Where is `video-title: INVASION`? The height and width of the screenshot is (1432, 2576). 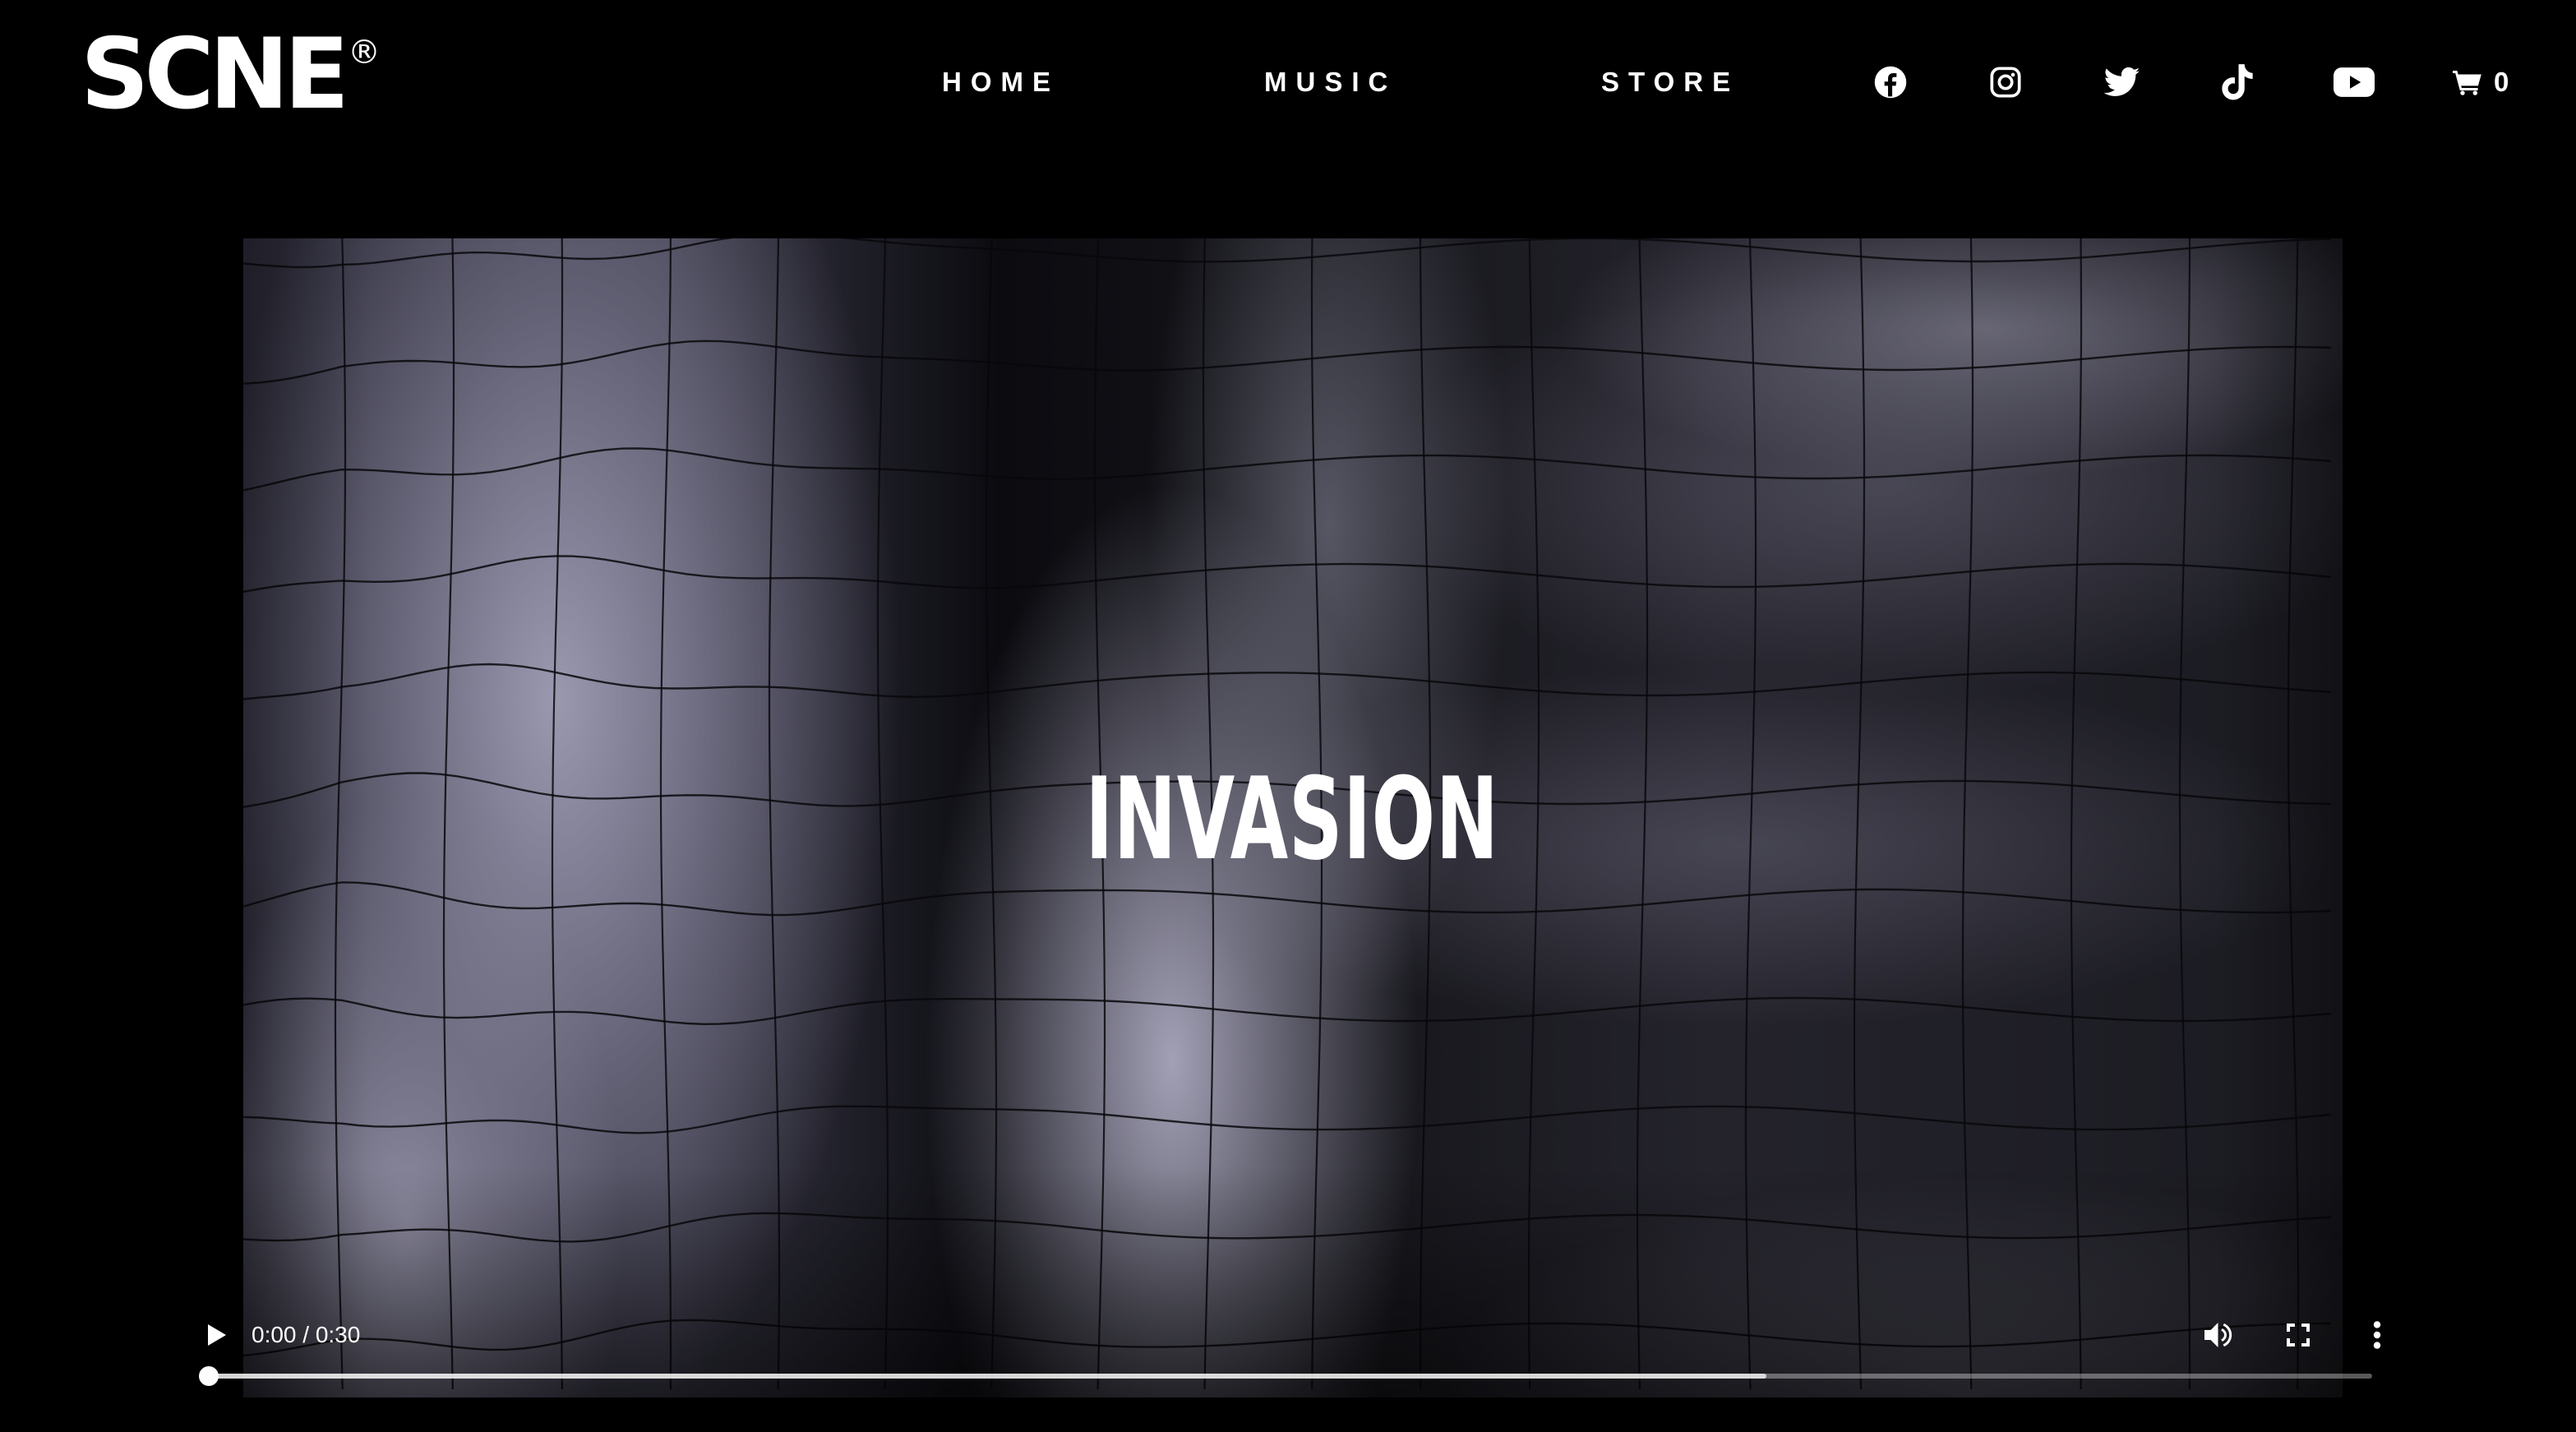
video-title: INVASION is located at coordinates (1292, 819).